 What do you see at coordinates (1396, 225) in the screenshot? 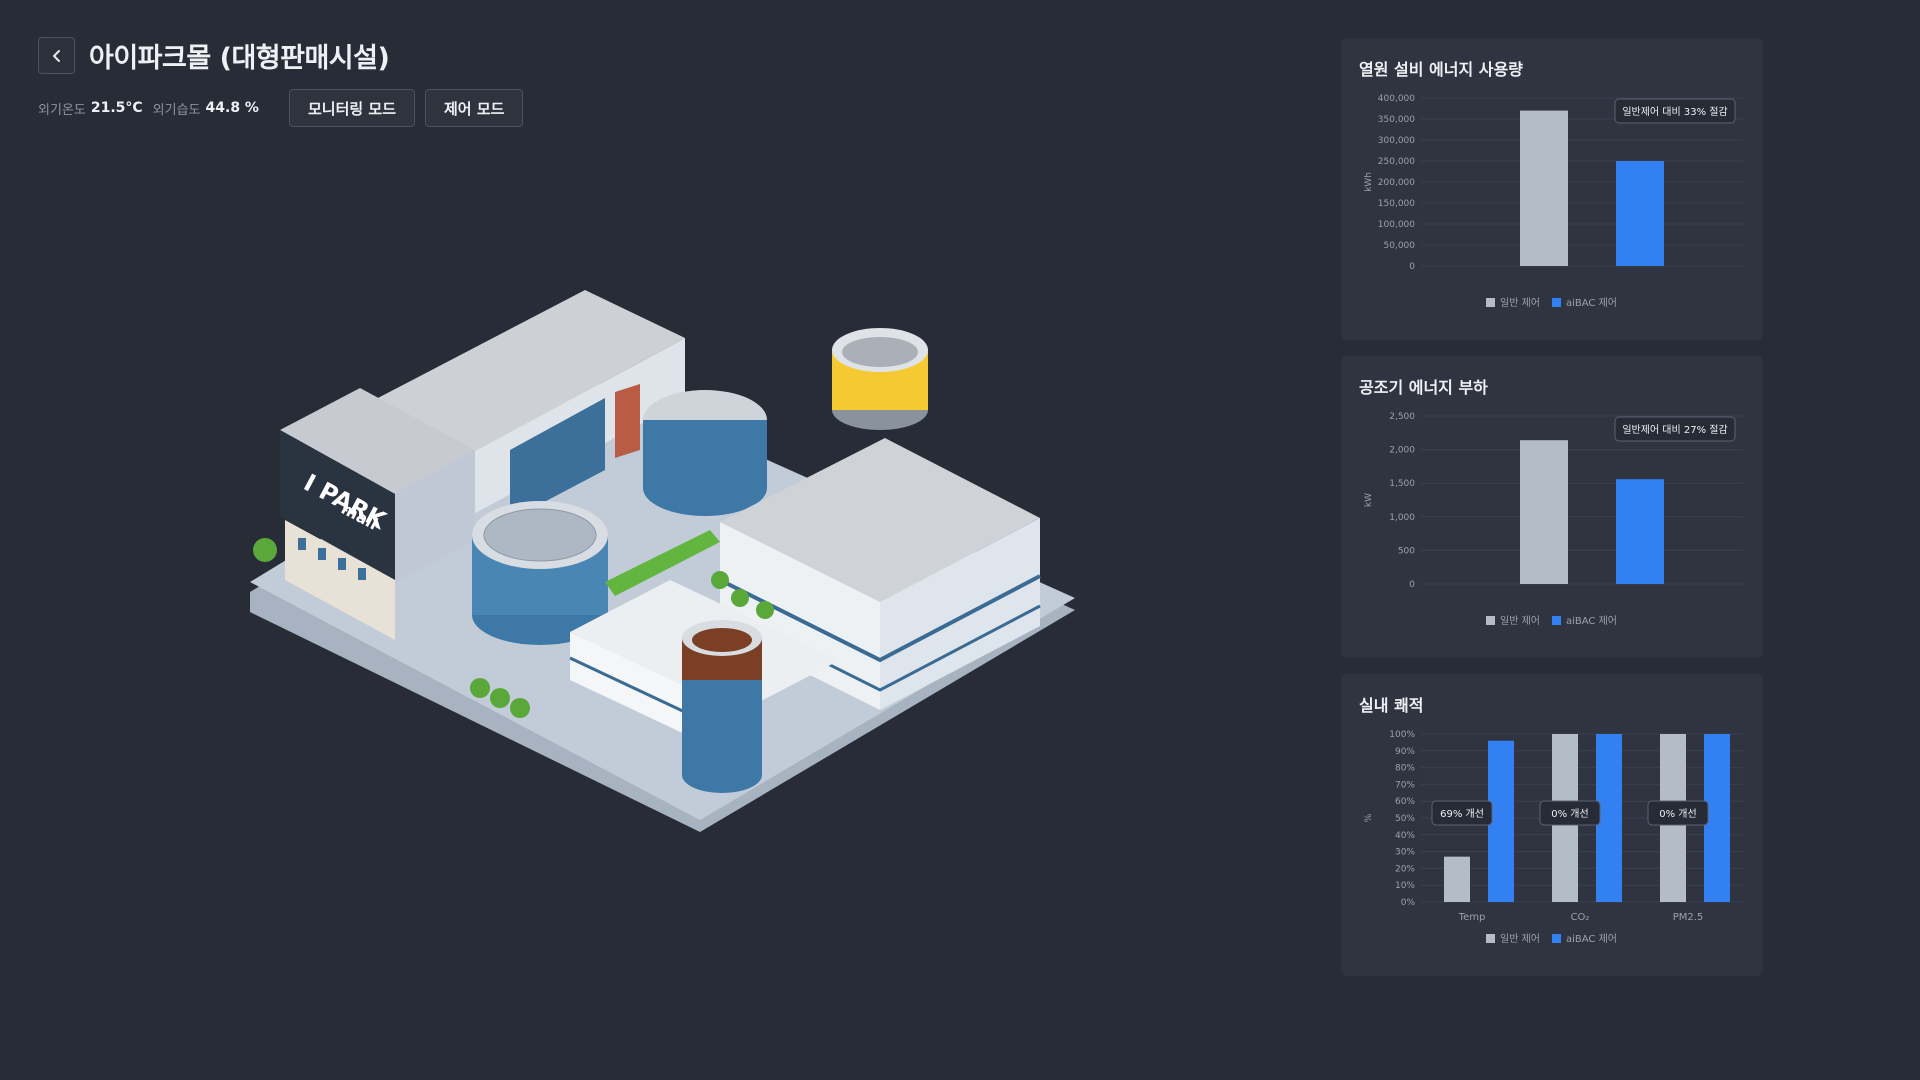
I see `y-tick-label: 100,000` at bounding box center [1396, 225].